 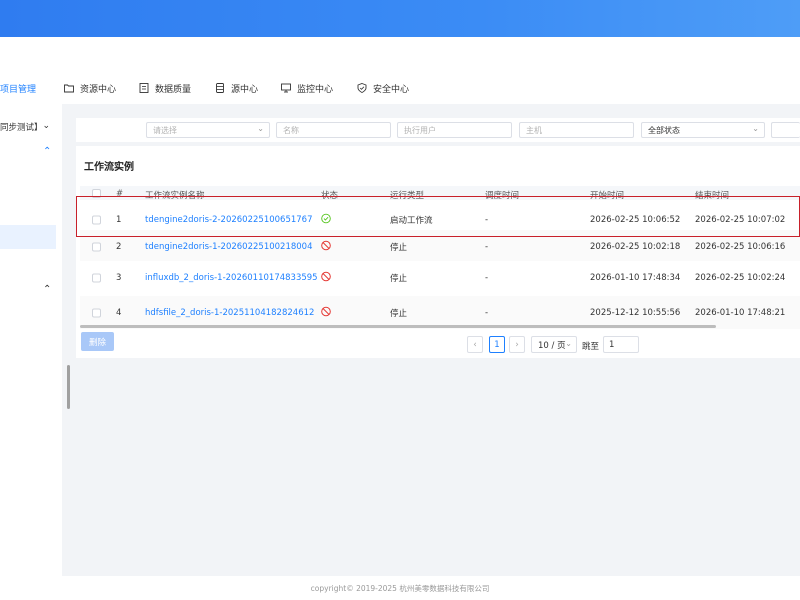 I want to click on sidebar-item-active, so click(x=28, y=237).